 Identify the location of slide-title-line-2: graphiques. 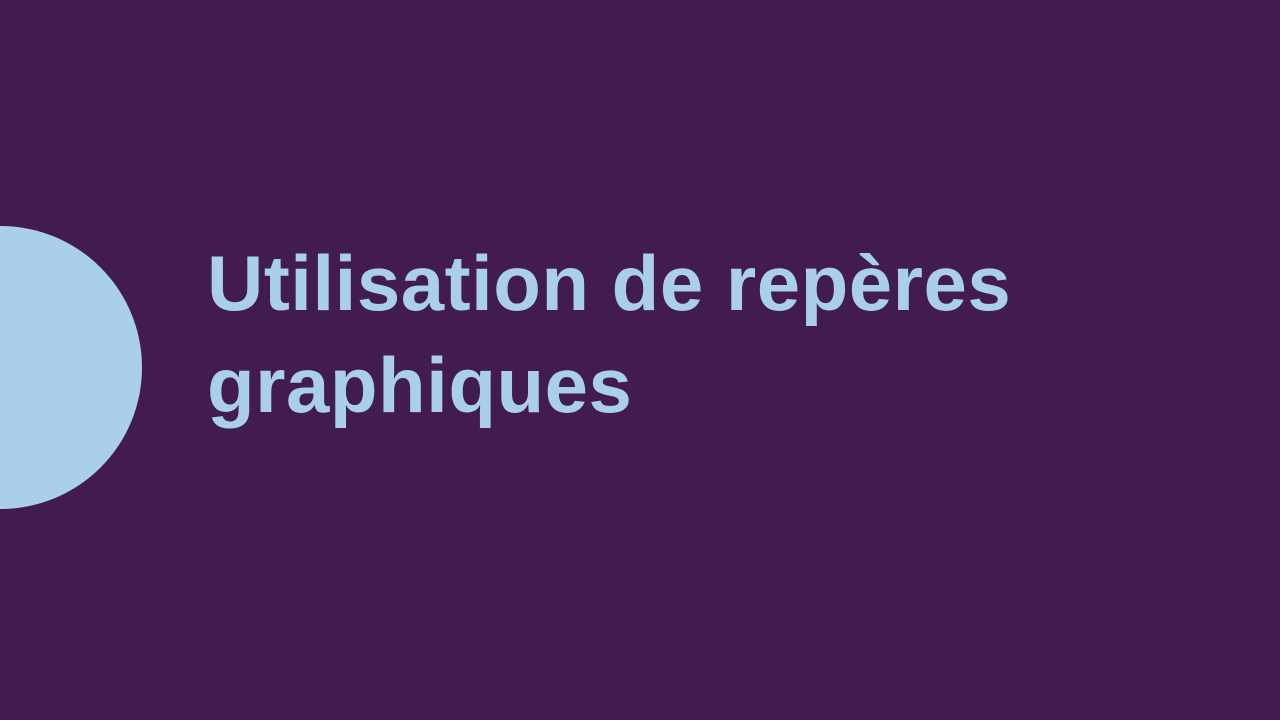
(420, 385).